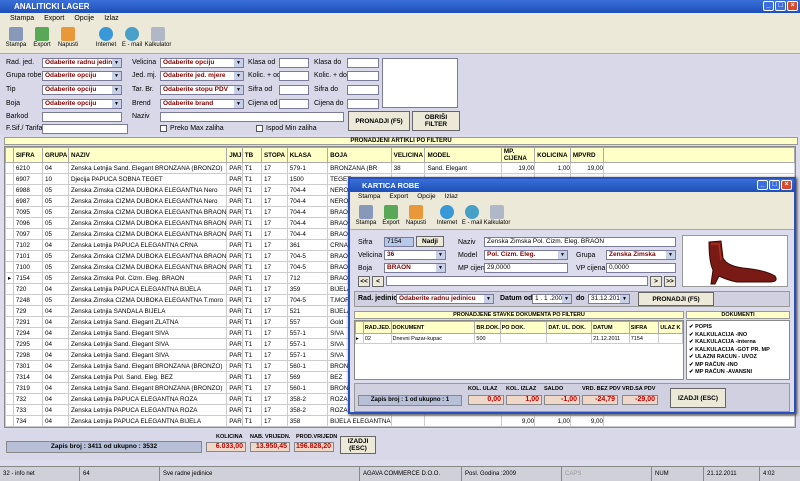  Describe the element at coordinates (252, 117) in the screenshot. I see `naziv-input` at that location.